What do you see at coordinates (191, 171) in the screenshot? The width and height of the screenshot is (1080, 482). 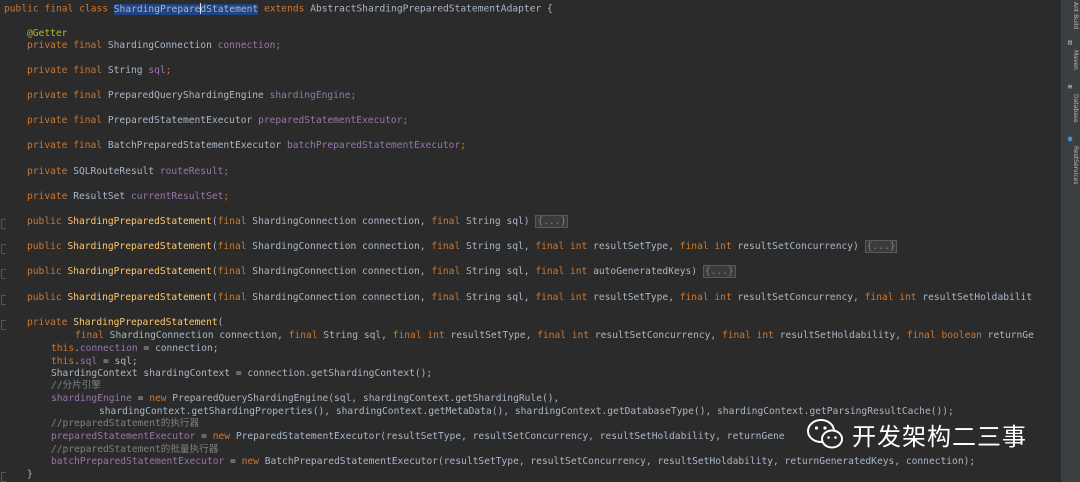 I see `field-name: routeResult` at bounding box center [191, 171].